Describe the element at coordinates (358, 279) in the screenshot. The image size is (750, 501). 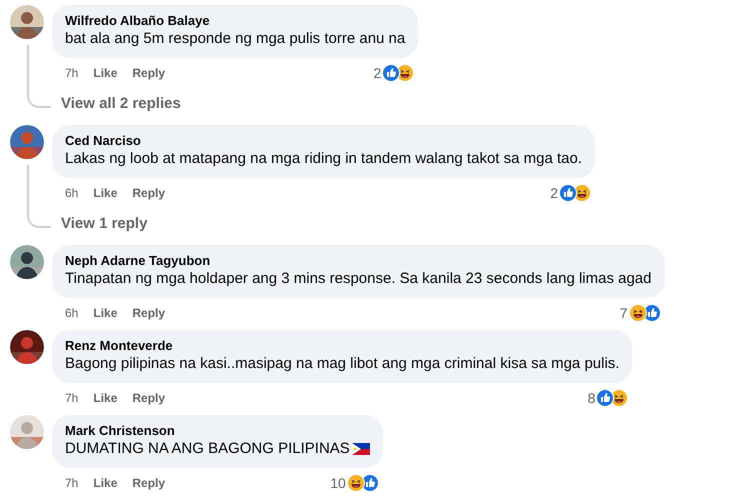
I see `comment-text: Tinapatan ng mga holdaper ang 3 mins response. Sa kanila 23 seconds lang limas agad` at that location.